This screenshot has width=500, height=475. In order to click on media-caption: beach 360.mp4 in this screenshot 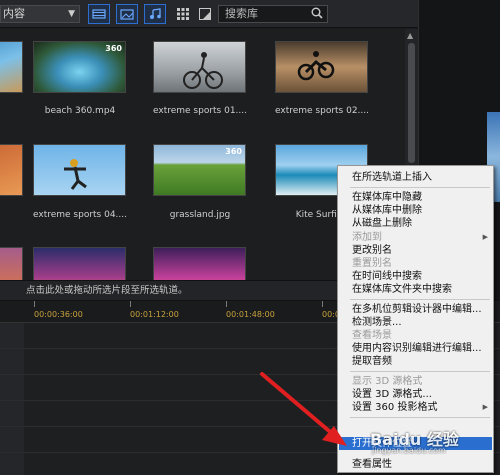, I will do `click(80, 111)`.